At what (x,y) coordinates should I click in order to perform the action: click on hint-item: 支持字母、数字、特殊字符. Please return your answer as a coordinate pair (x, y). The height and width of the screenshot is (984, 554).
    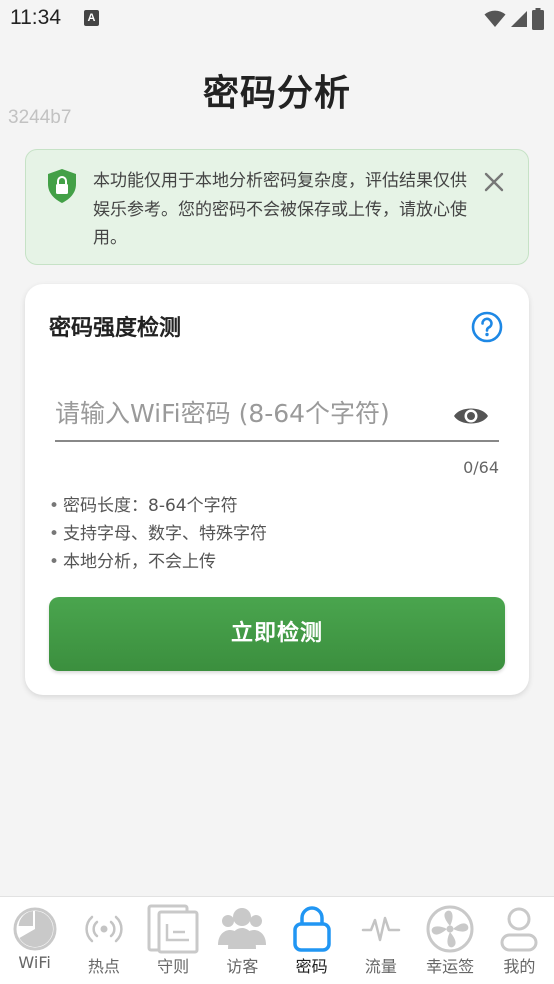
    Looking at the image, I should click on (158, 534).